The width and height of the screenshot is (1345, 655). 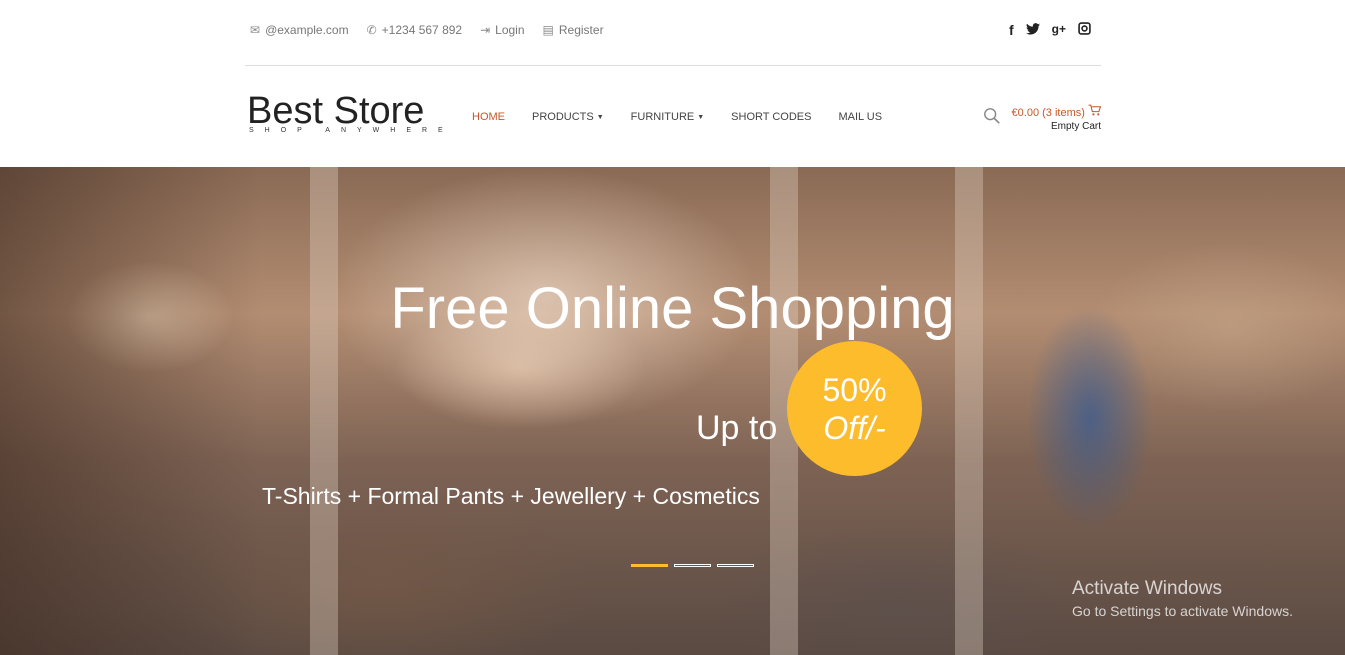 I want to click on search-icon, so click(x=992, y=116).